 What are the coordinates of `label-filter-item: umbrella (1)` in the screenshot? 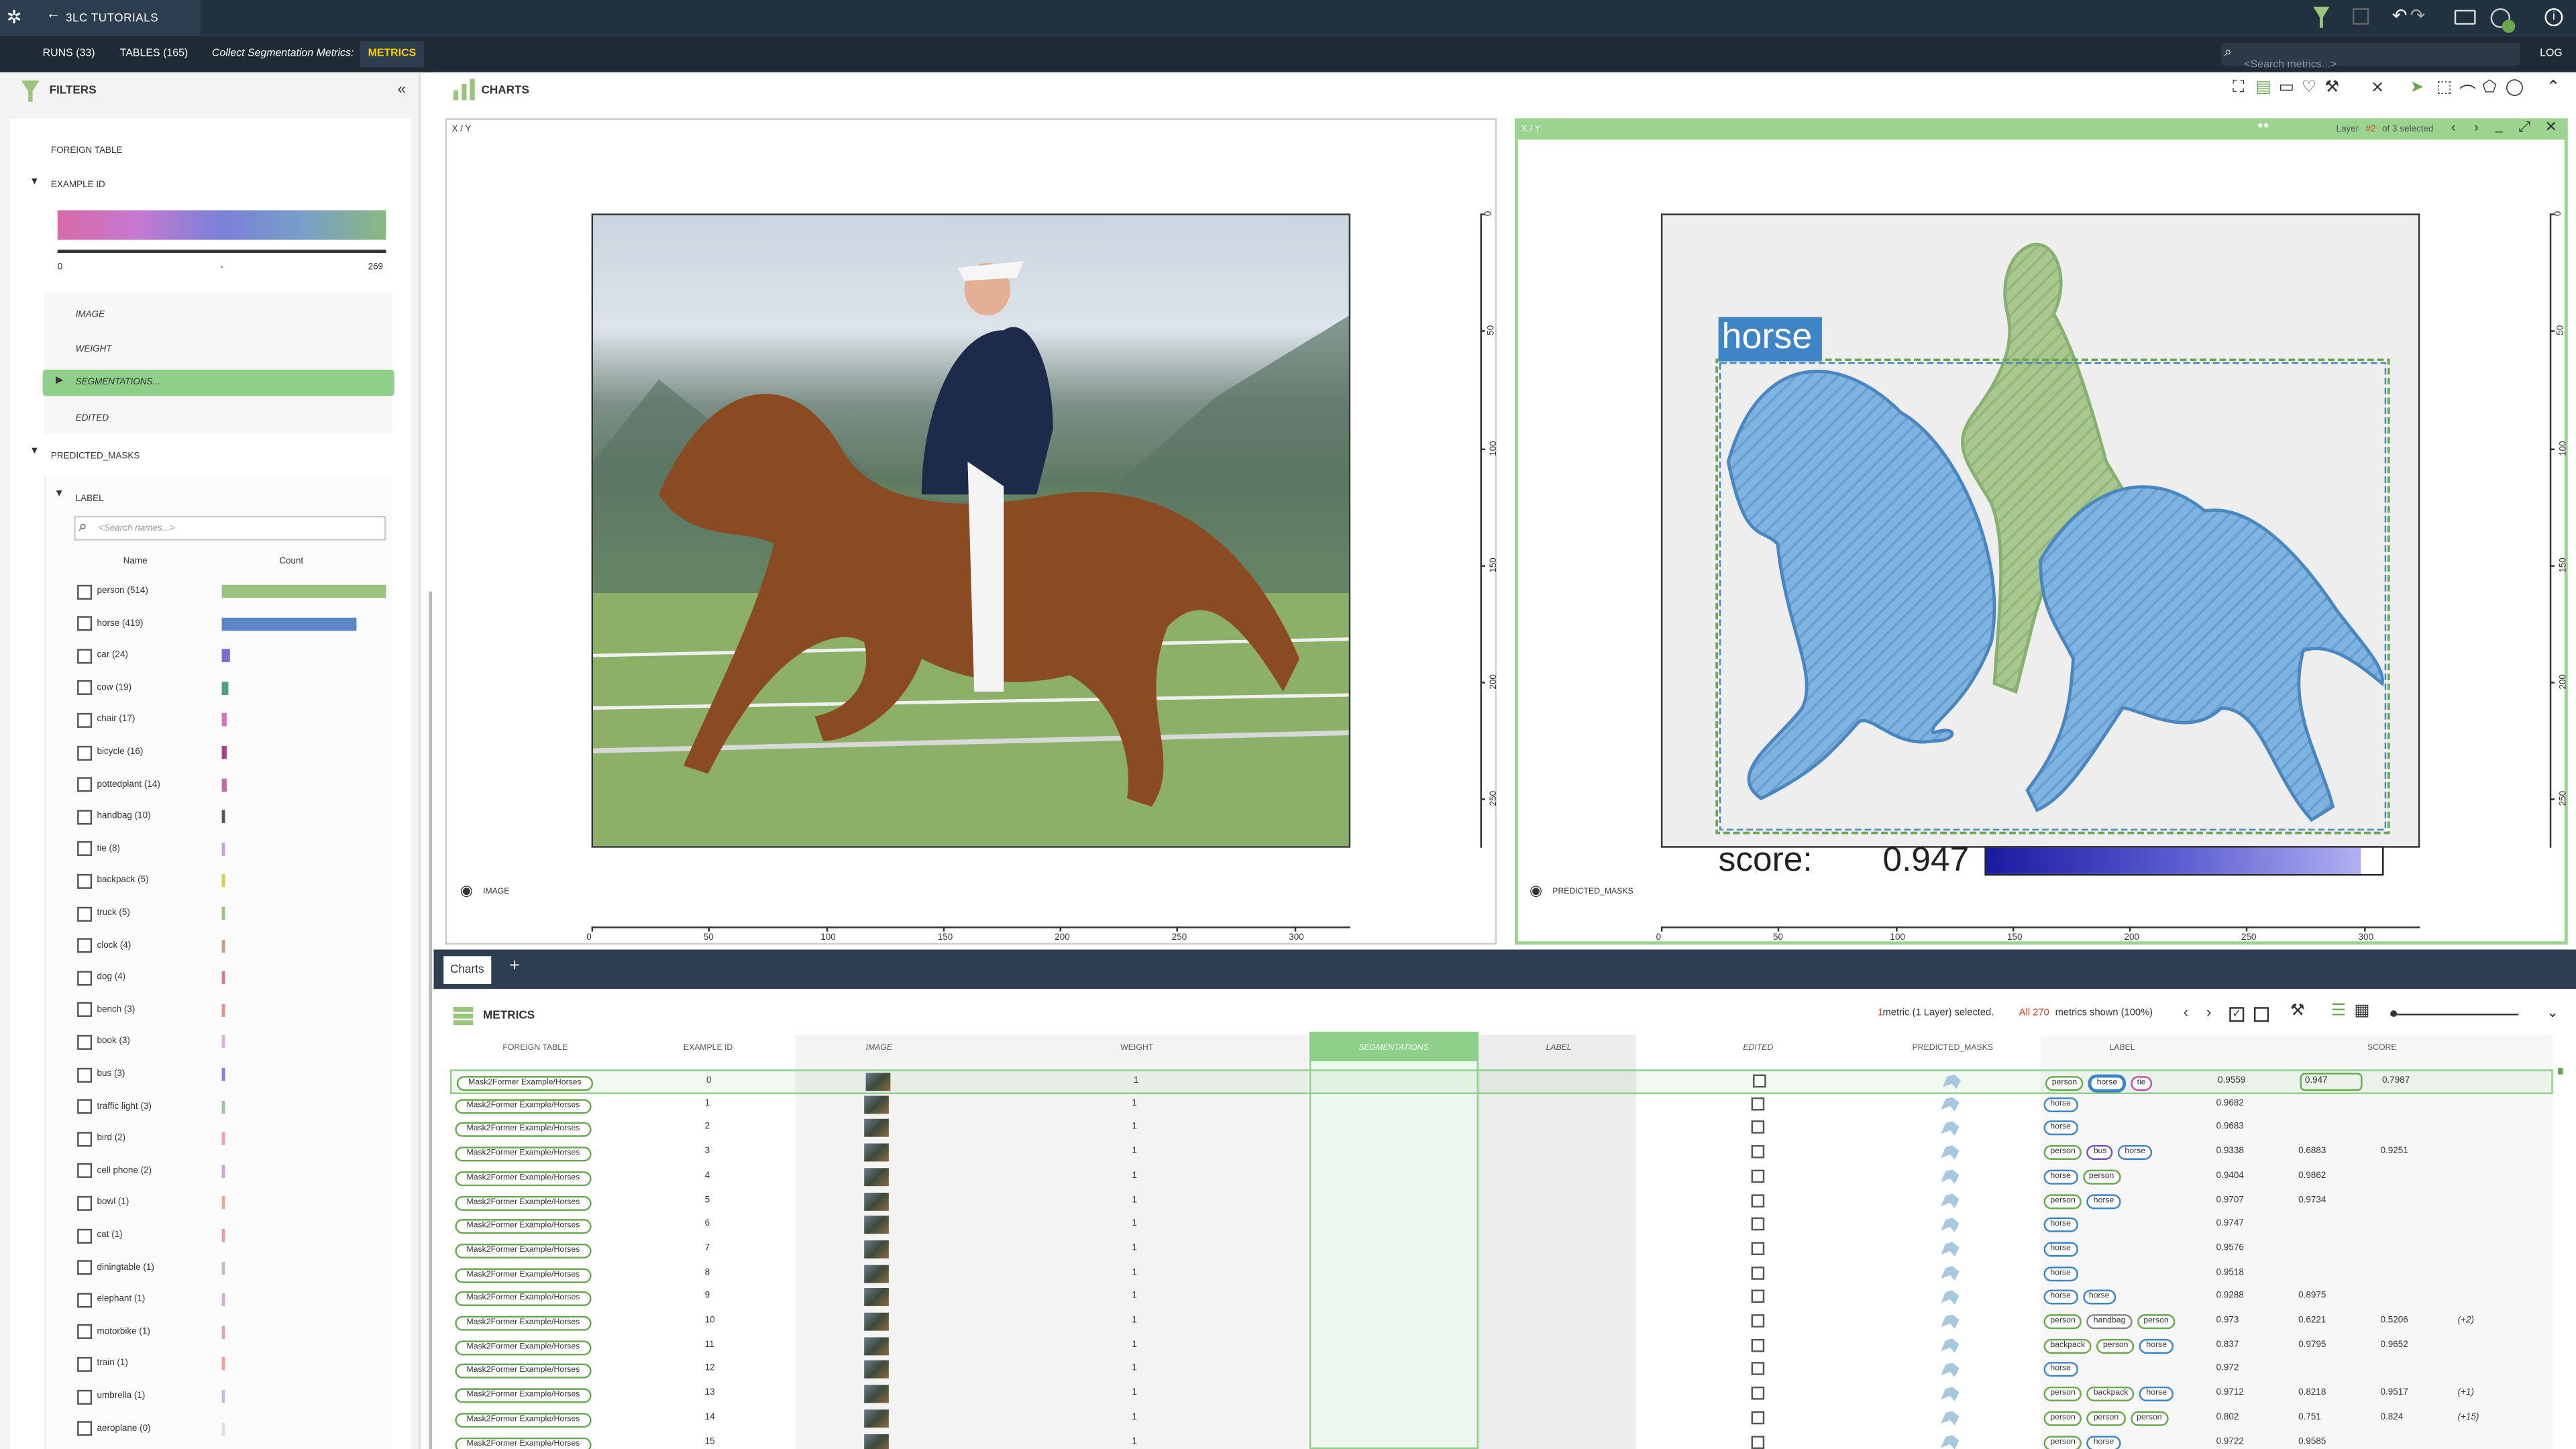 It's located at (111, 1396).